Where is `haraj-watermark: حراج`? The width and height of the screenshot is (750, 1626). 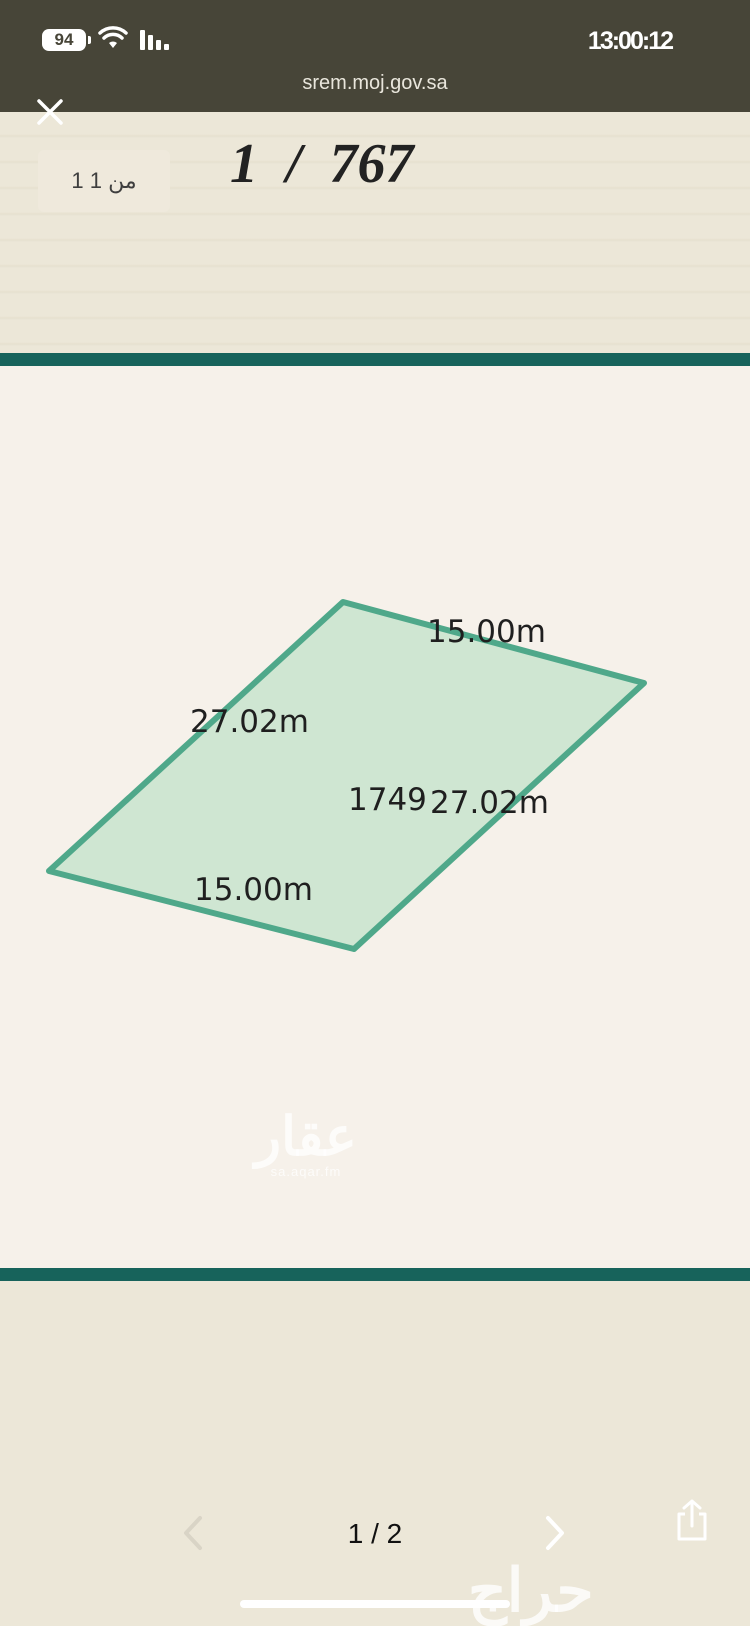
haraj-watermark: حراج is located at coordinates (531, 1590).